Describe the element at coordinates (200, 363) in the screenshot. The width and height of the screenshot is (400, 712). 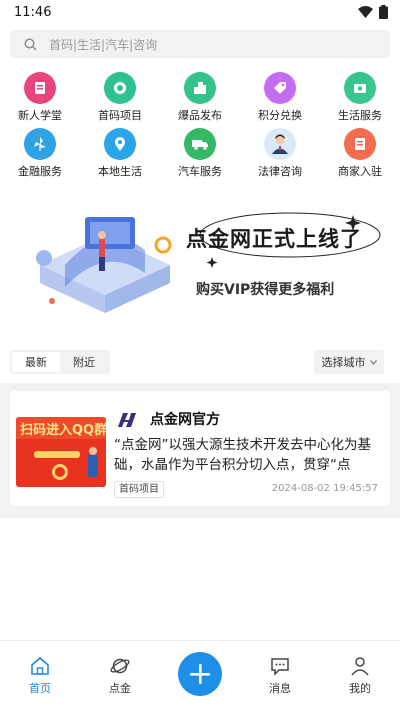
I see `filter-row: 最新 附近 选择城市` at that location.